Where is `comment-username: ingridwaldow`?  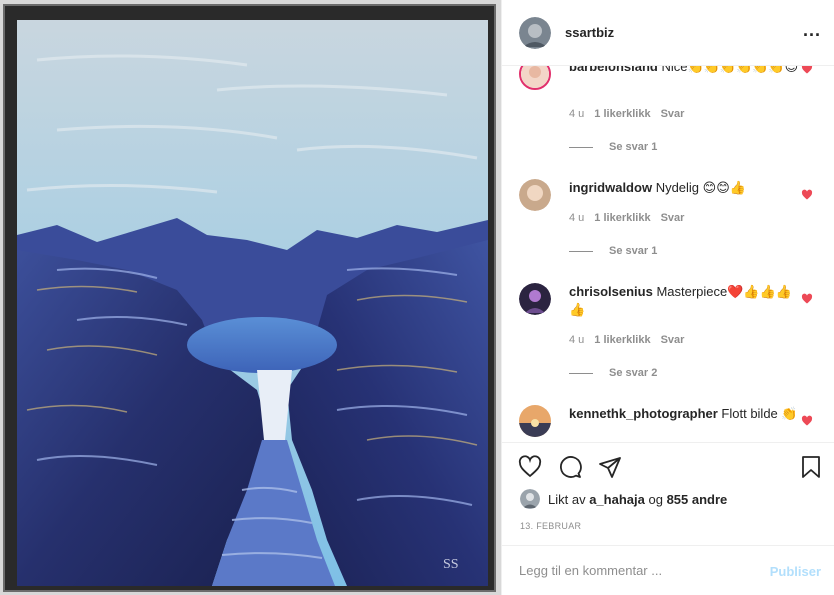 comment-username: ingridwaldow is located at coordinates (610, 187).